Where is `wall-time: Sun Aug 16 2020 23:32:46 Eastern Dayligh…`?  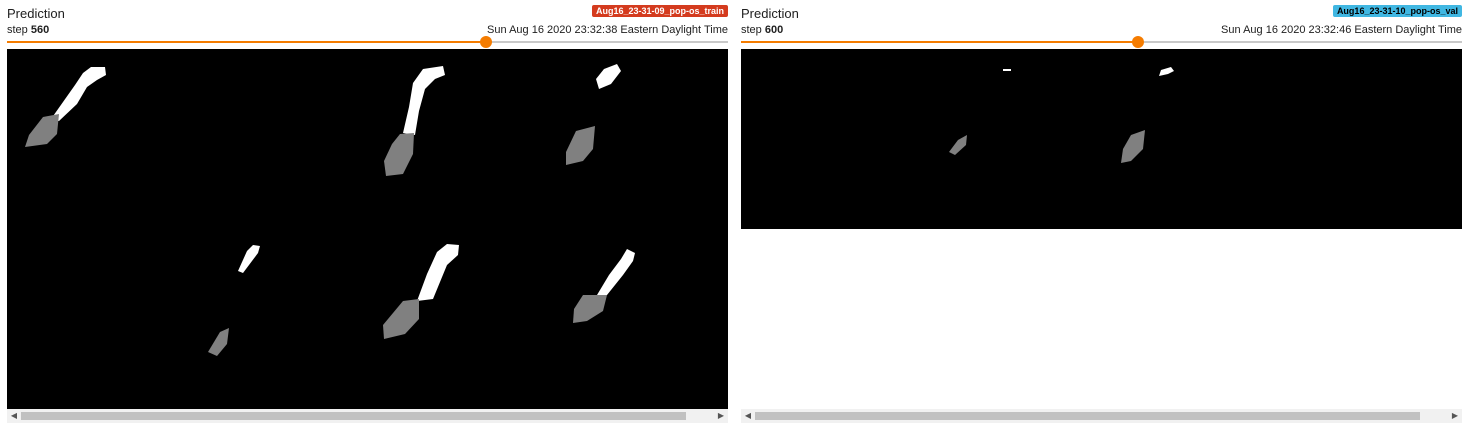
wall-time: Sun Aug 16 2020 23:32:46 Eastern Dayligh… is located at coordinates (1341, 30).